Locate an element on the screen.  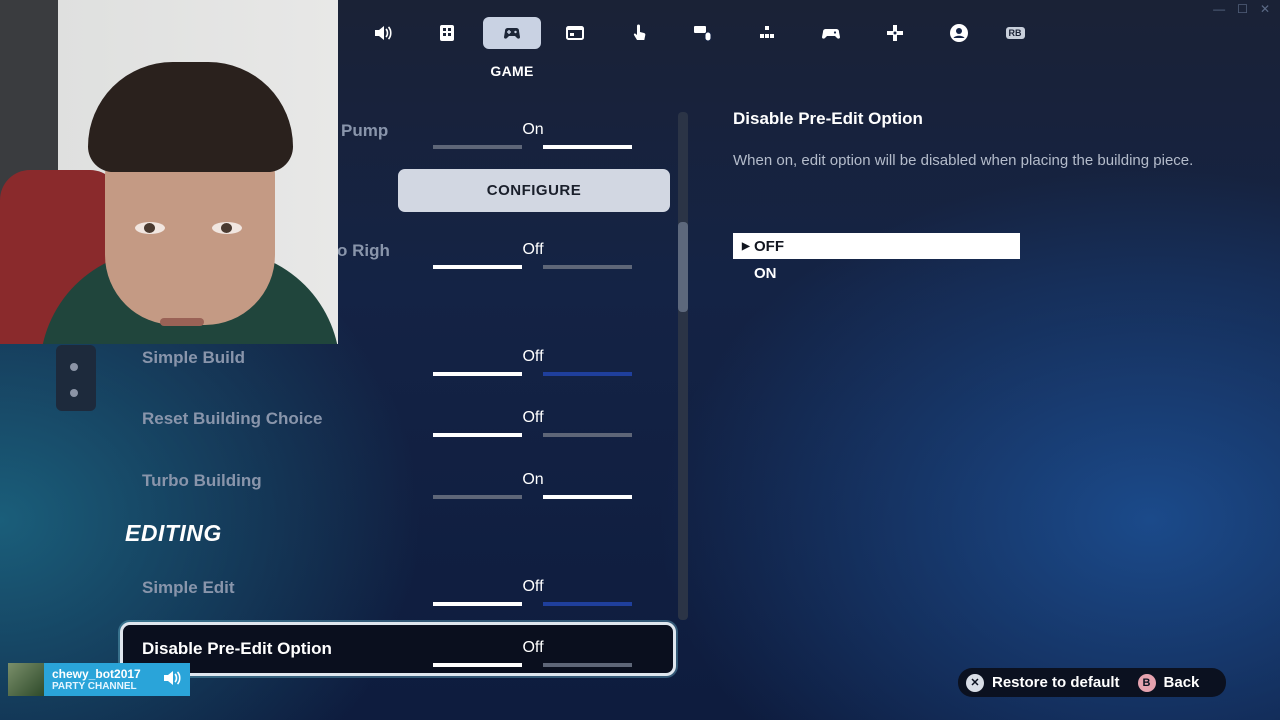
side-dots-indicator is located at coordinates (76, 378).